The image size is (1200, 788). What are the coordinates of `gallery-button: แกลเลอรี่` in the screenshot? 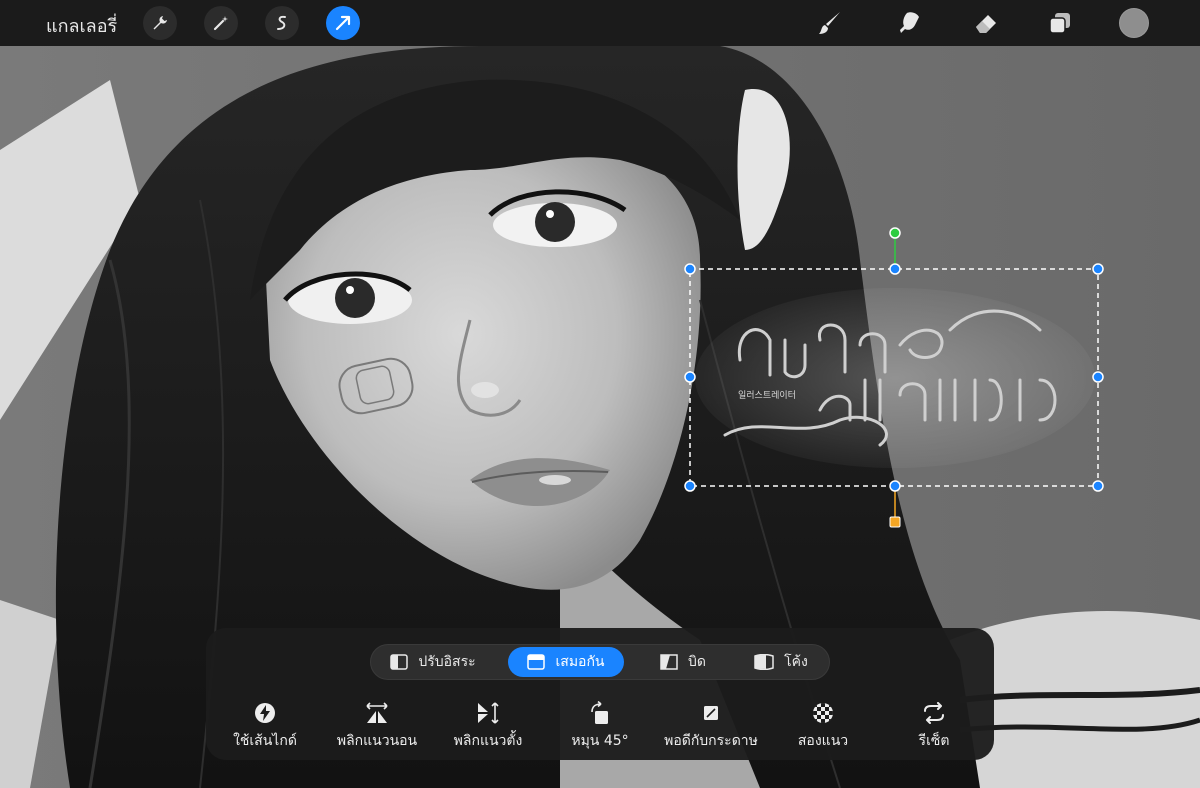 It's located at (81, 25).